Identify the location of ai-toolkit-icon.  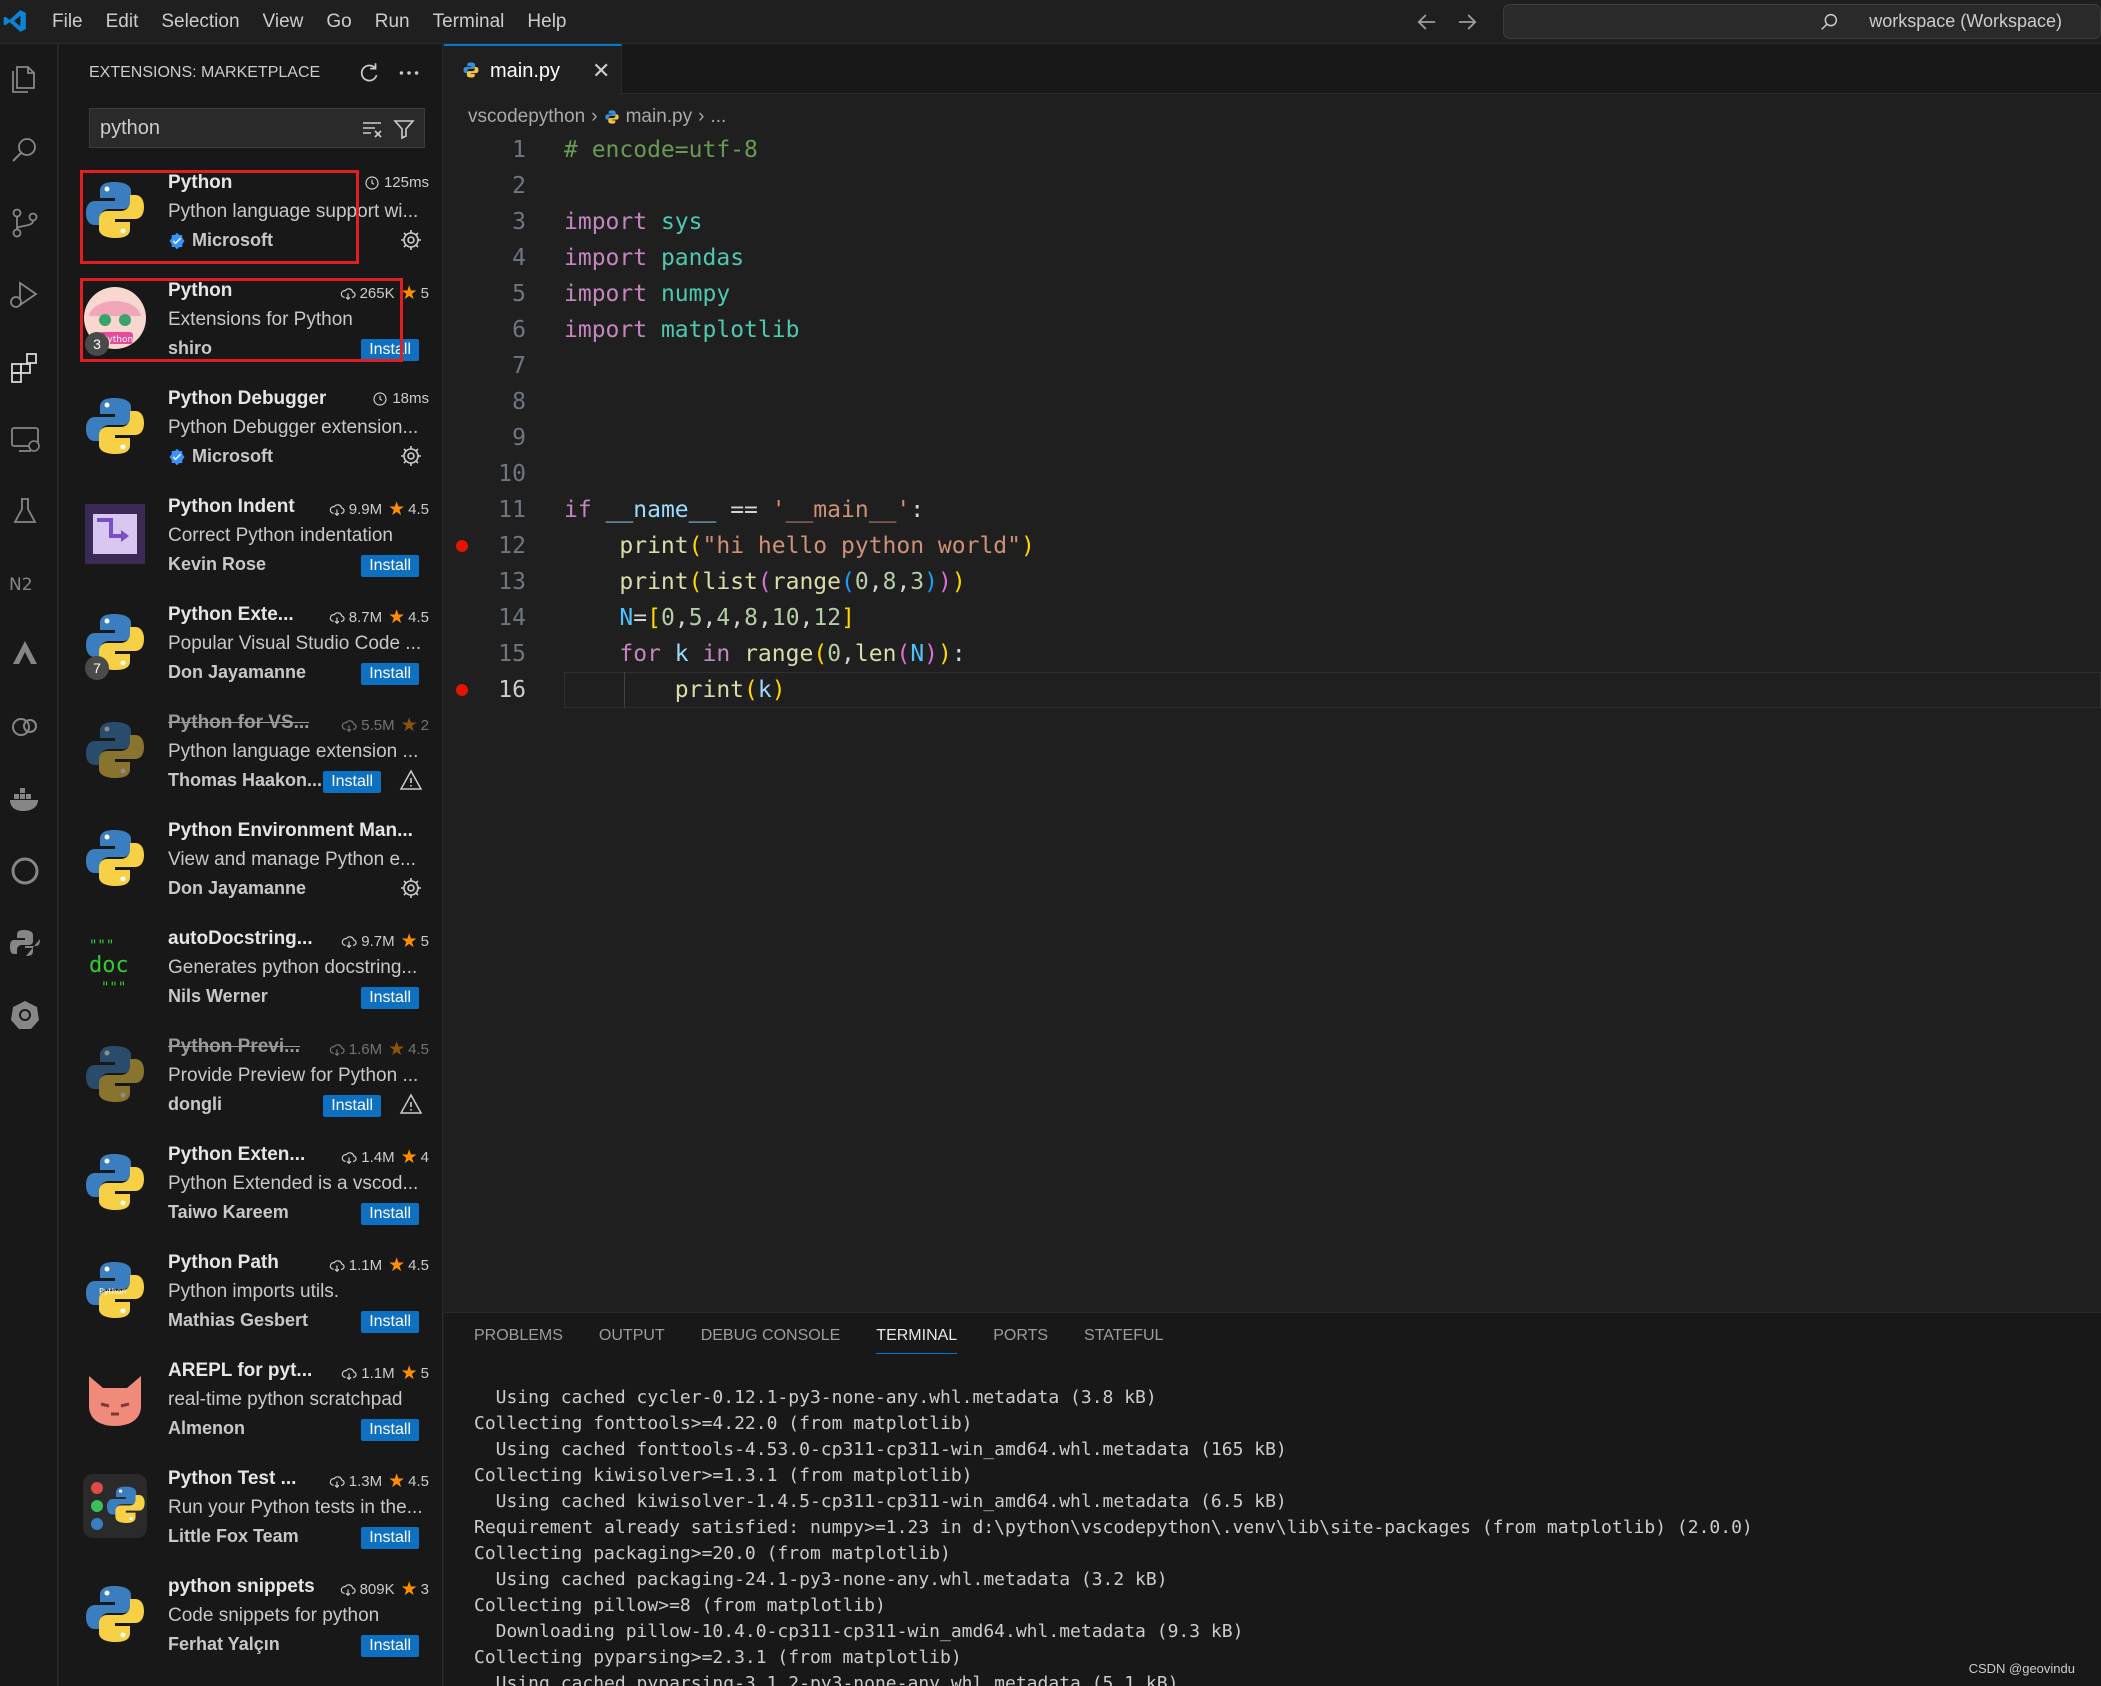
(25, 727).